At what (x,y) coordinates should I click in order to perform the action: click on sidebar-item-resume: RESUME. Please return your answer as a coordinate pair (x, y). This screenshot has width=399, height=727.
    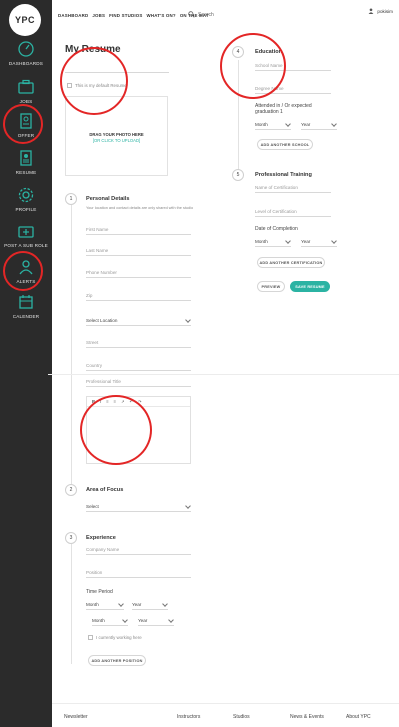
    Looking at the image, I should click on (26, 162).